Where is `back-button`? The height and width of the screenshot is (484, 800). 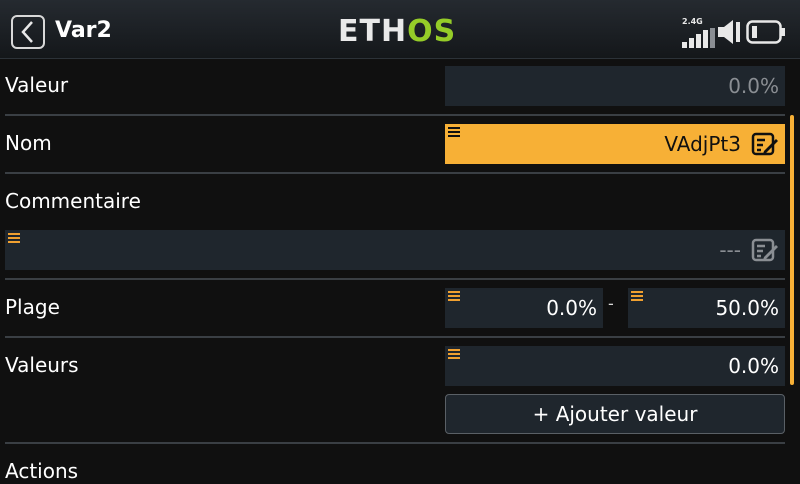 back-button is located at coordinates (28, 32).